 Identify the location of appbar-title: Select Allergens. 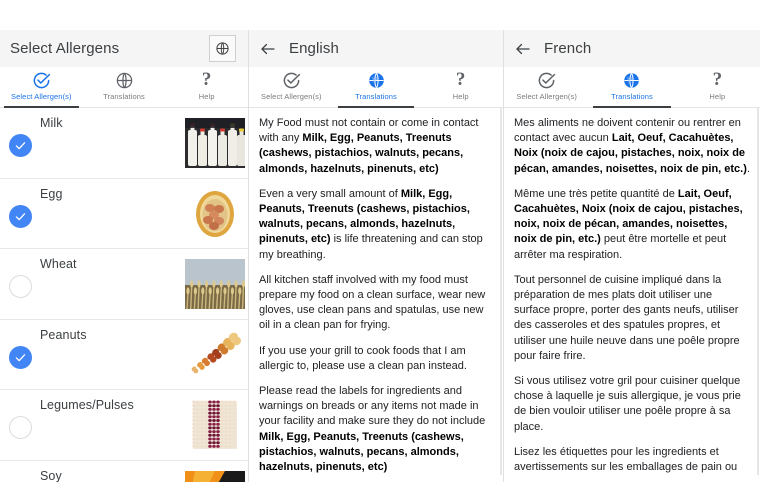
(65, 48).